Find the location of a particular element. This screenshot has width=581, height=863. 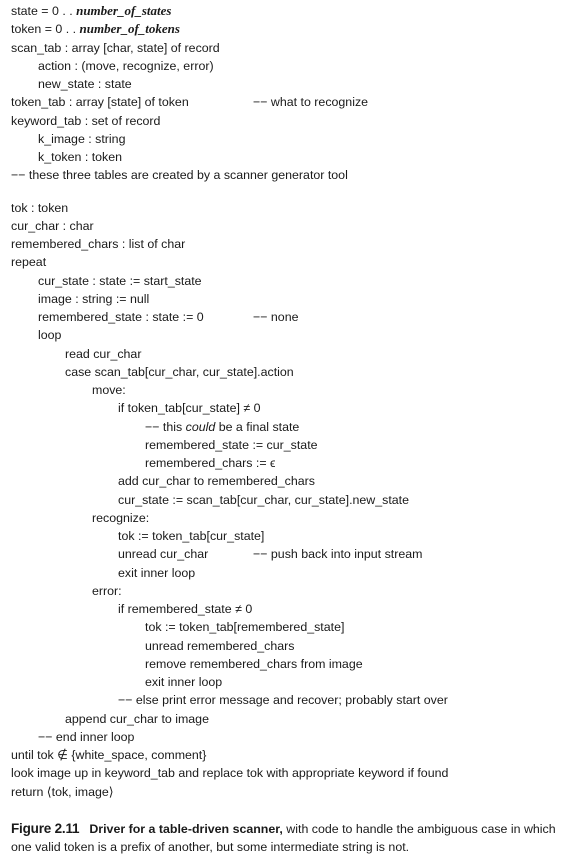

figure-label: Figure 2.11 is located at coordinates (45, 828).